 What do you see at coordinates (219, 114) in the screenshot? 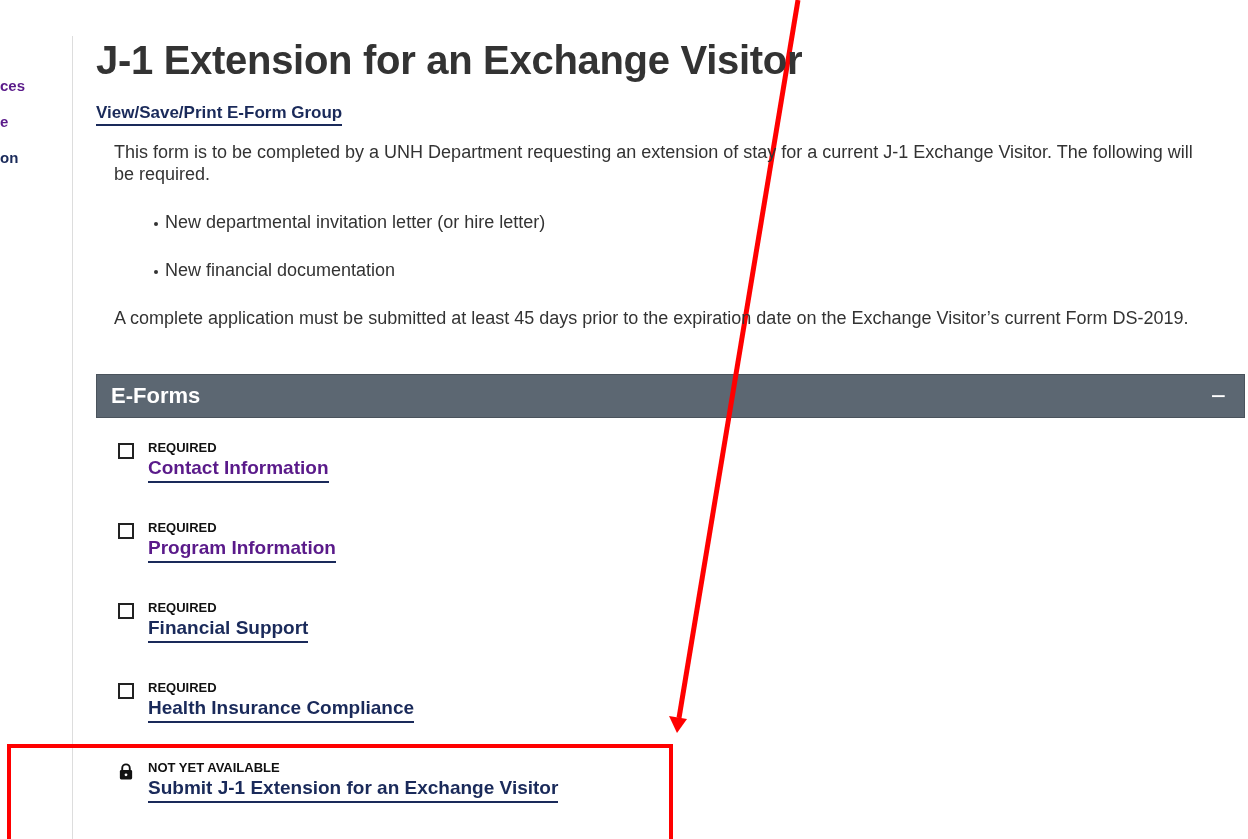
I see `view-save-print-link: View/Save/Print E-Form Group` at bounding box center [219, 114].